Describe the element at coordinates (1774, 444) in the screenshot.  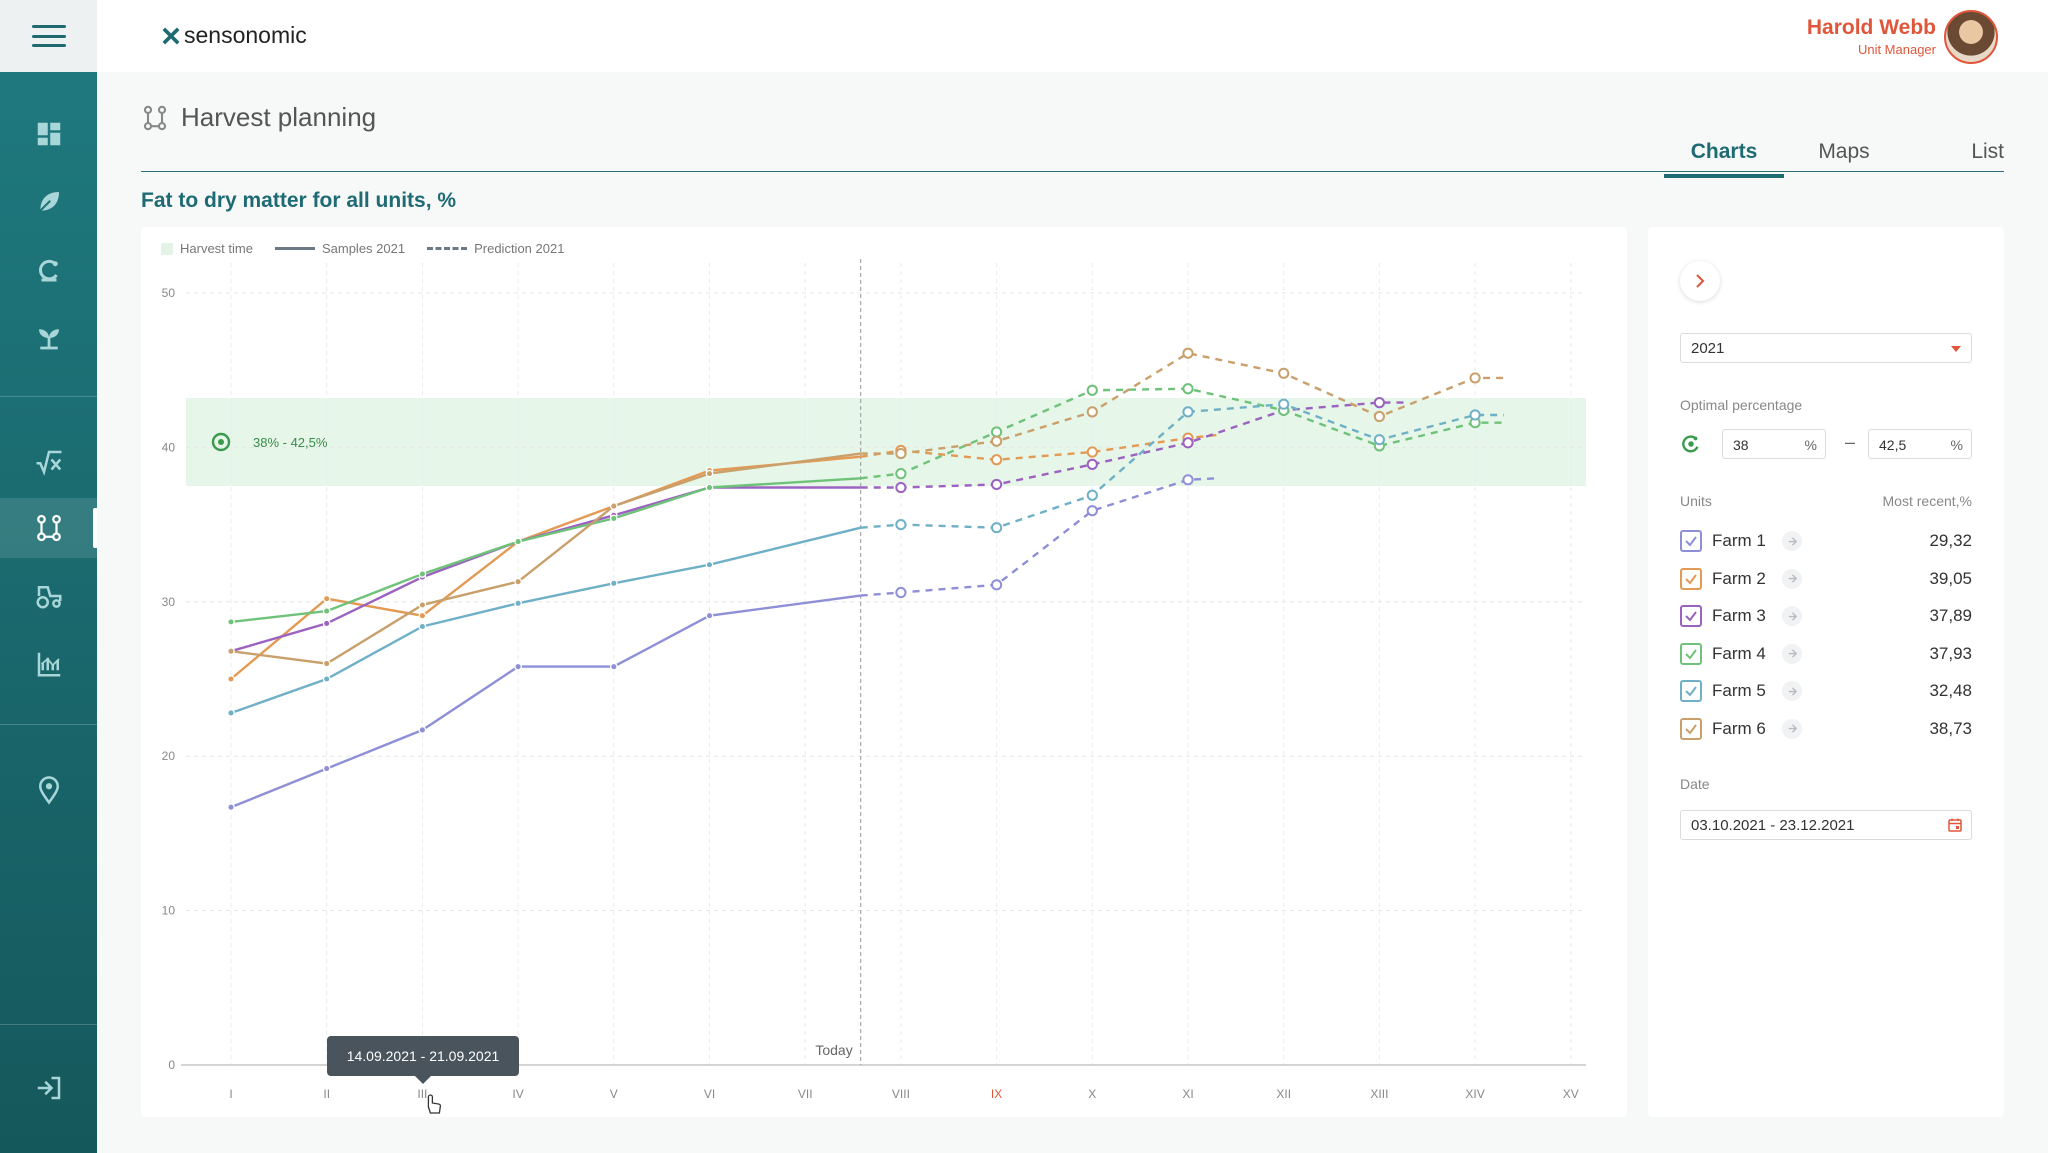
I see `optimal-min-input: 38 %` at that location.